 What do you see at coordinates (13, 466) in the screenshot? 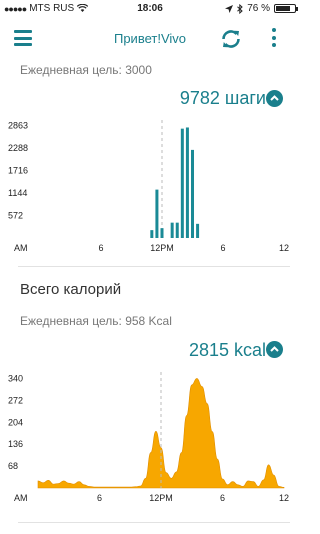
I see `calories-ytick-label: 68` at bounding box center [13, 466].